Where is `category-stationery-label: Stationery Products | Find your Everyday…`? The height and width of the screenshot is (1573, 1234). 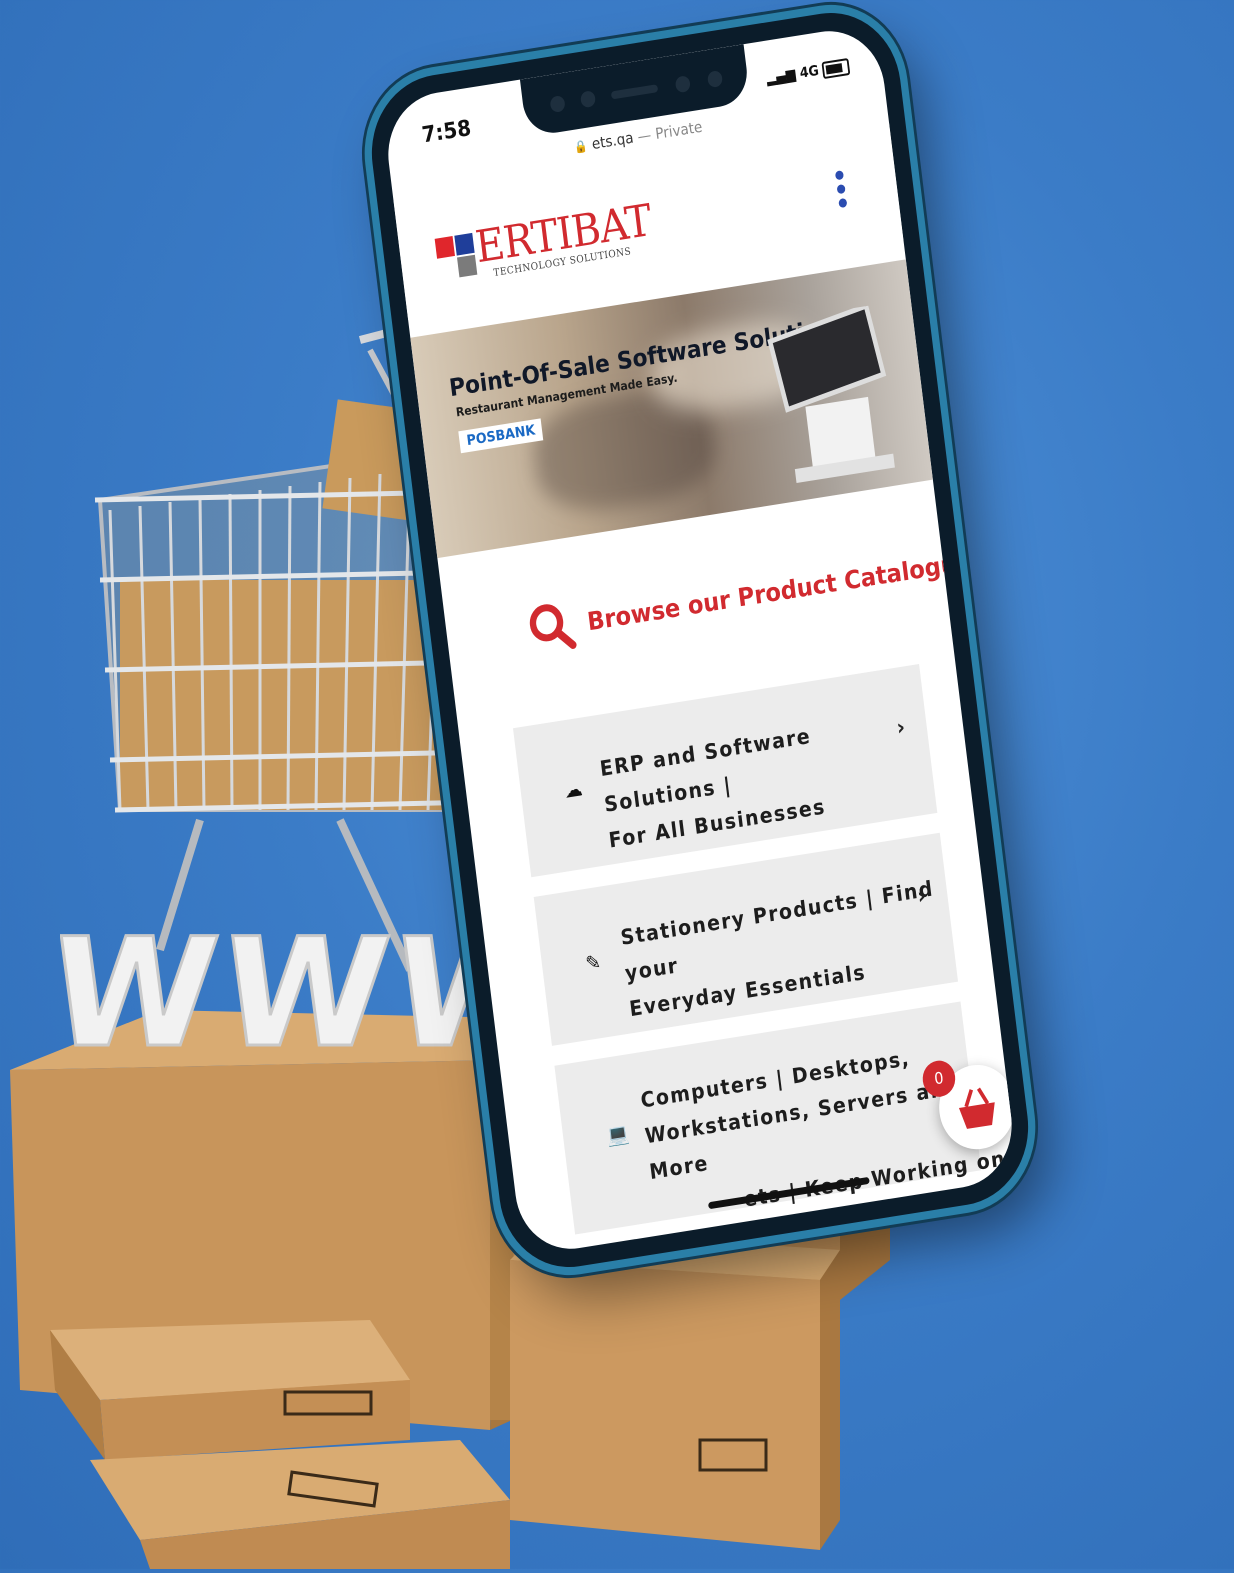 category-stationery-label: Stationery Products | Find your Everyday… is located at coordinates (777, 949).